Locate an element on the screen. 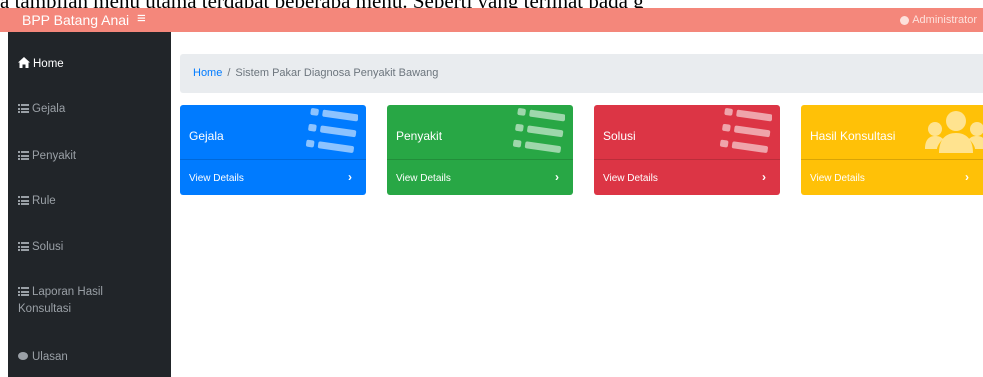  sidebar-item-label: Gejala is located at coordinates (49, 109).